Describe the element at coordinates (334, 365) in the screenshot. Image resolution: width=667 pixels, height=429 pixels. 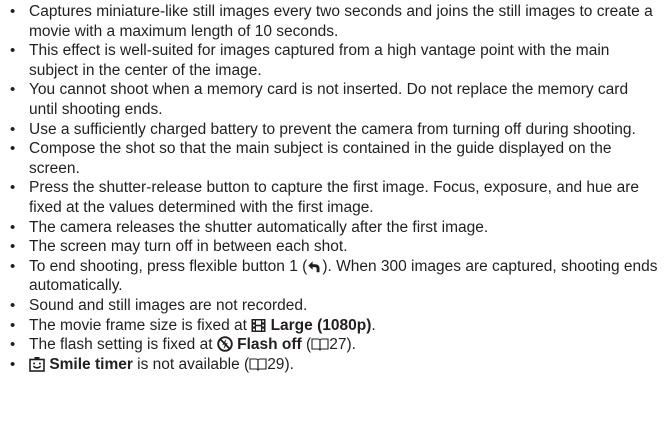
I see `bullet-item: Smile timer is not available ( 29).` at that location.